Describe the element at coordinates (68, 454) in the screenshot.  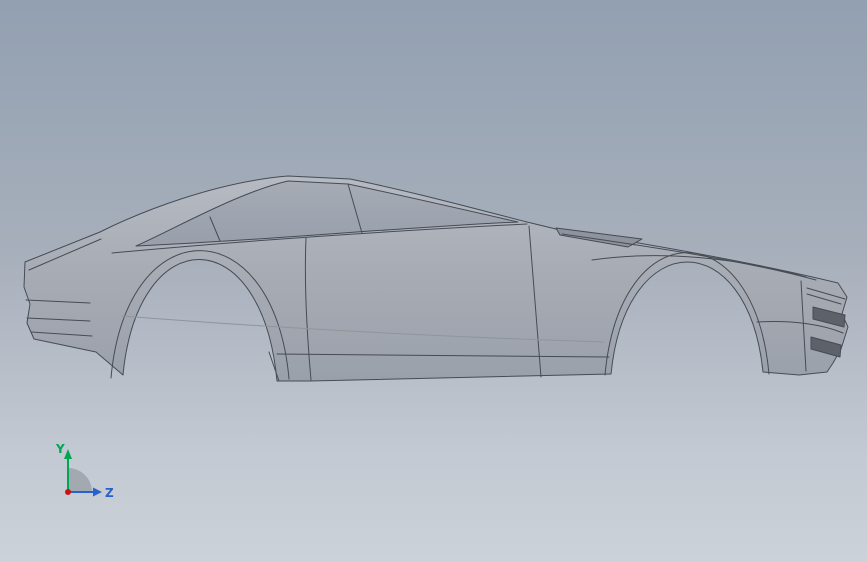
I see `y-axis-arrowhead` at that location.